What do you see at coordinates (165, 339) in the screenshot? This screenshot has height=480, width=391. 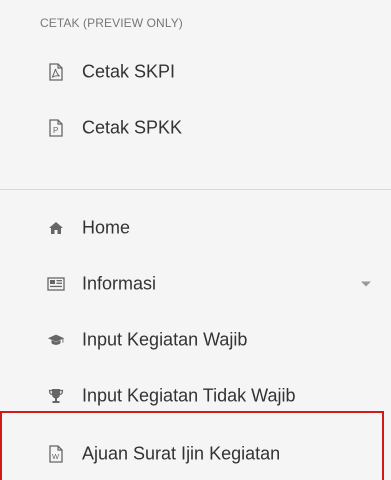 I see `sidebar-item-label: Input Kegiatan Wajib` at bounding box center [165, 339].